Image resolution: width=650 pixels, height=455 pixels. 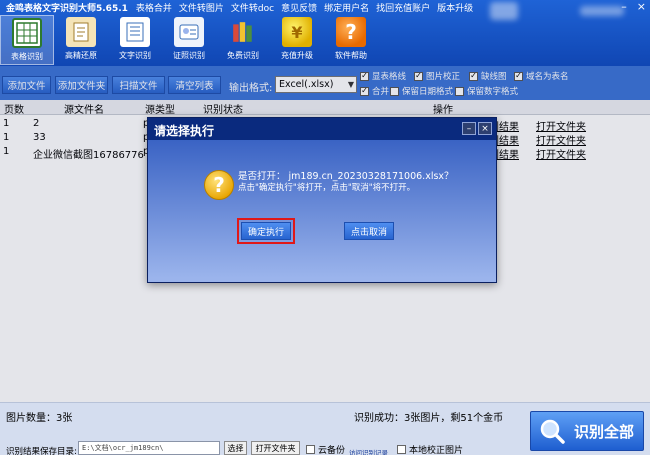 I want to click on coin-icon: ¥, so click(x=297, y=32).